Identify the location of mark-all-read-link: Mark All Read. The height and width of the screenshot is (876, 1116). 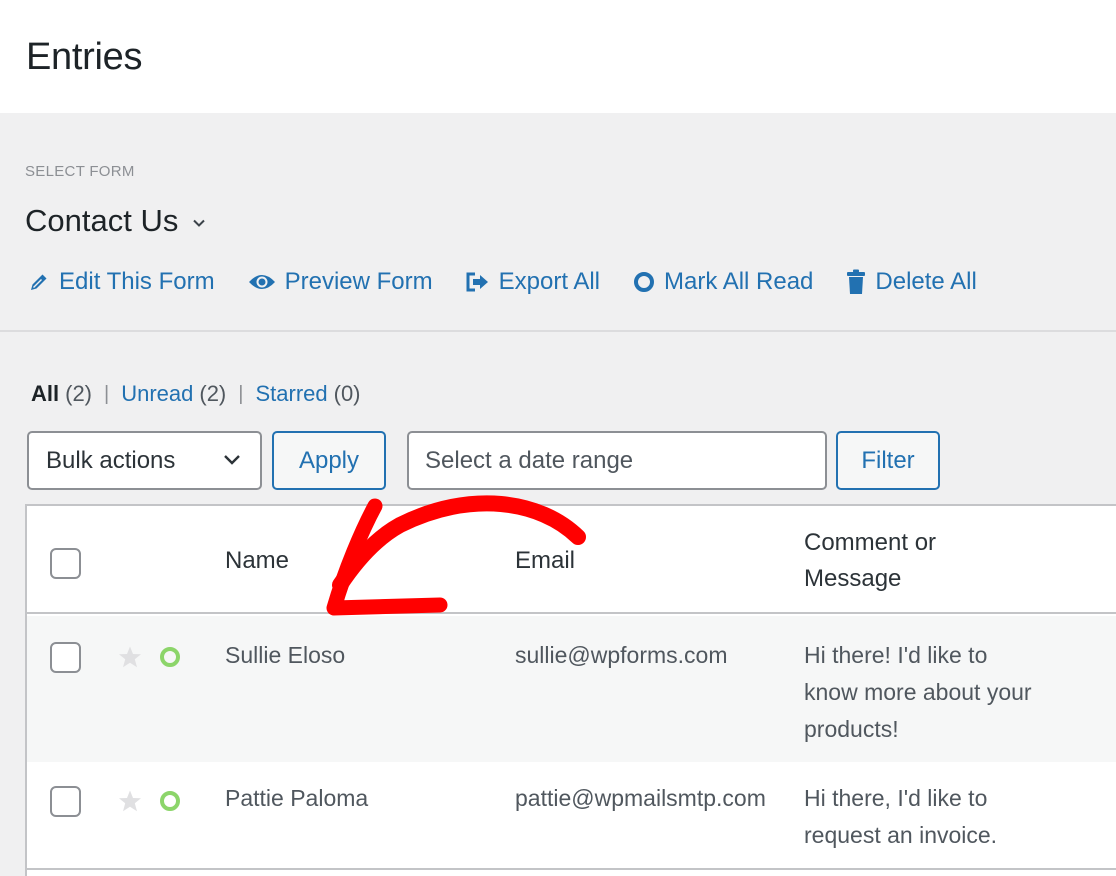
(723, 282).